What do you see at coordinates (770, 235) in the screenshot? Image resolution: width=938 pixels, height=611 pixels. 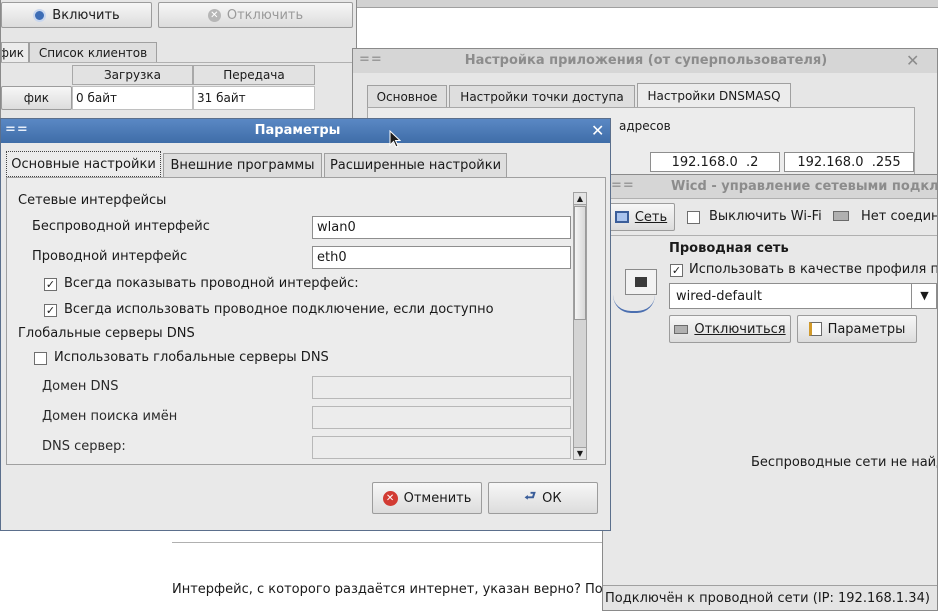 I see `toolbar-divider` at bounding box center [770, 235].